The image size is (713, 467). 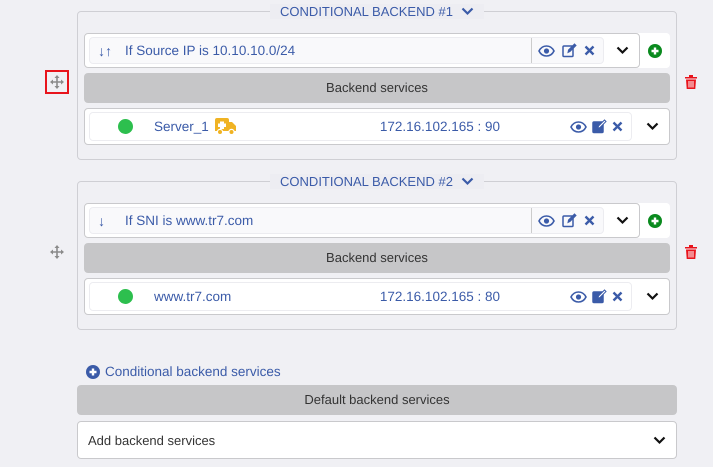 I want to click on server-name: Server_1, so click(x=181, y=126).